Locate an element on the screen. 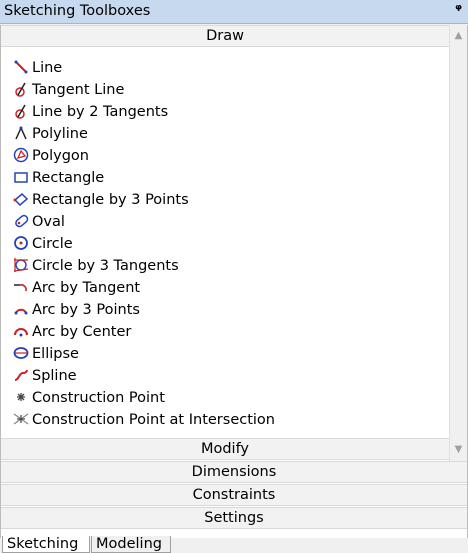  tool-rectangle-by-3-points: Rectangle by 3 Points is located at coordinates (101, 200).